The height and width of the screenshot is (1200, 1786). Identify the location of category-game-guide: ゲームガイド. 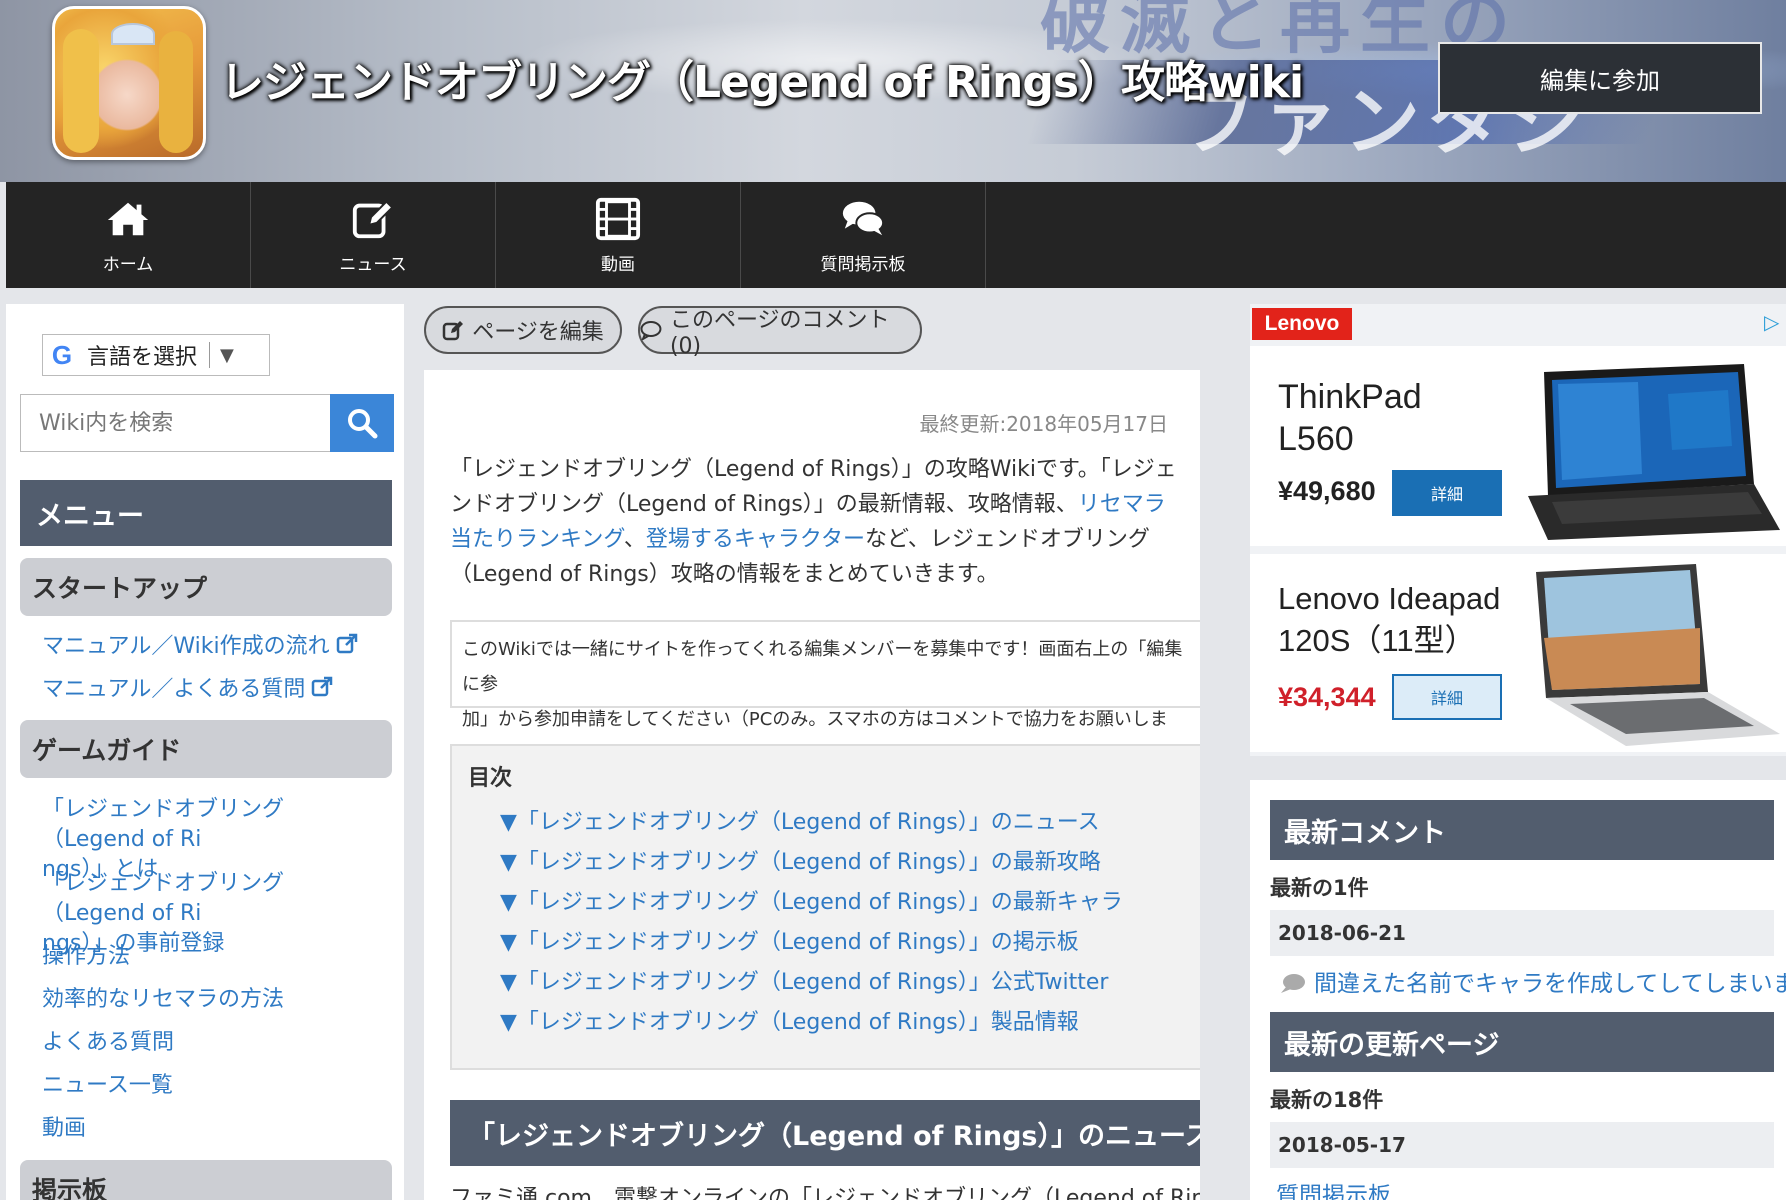
(206, 749).